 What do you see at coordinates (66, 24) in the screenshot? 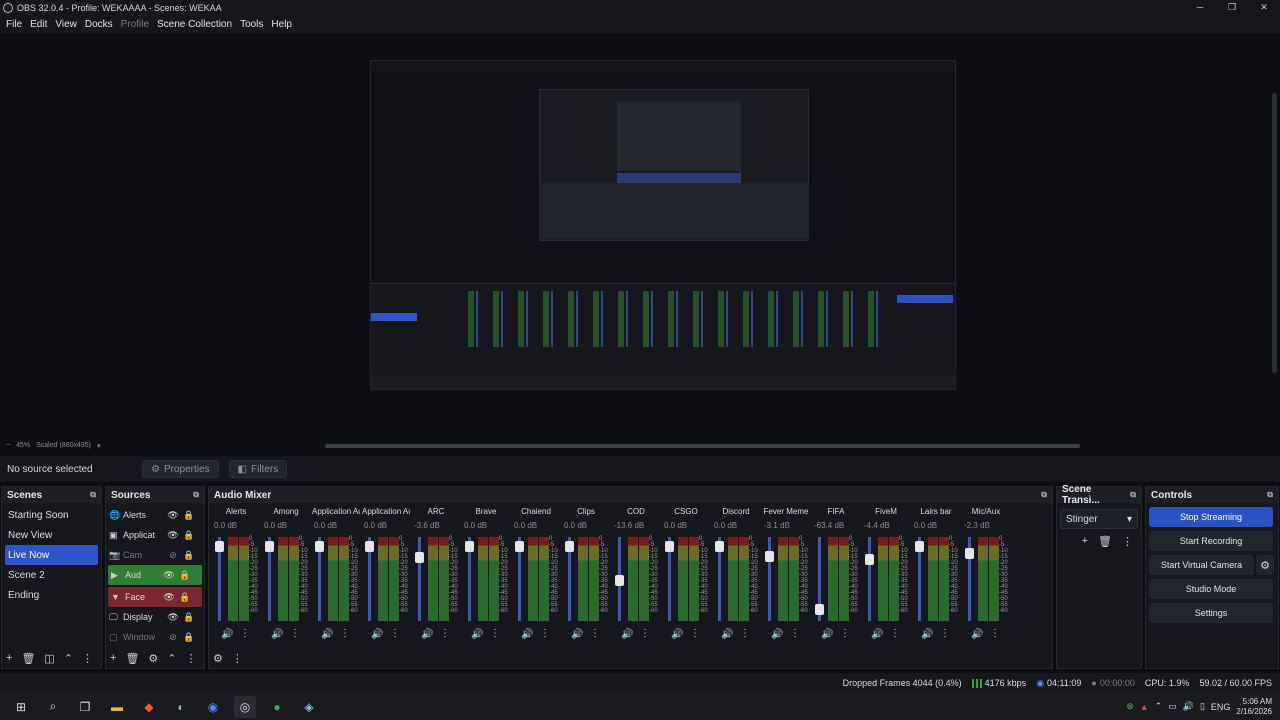
I see `menu-view: View` at bounding box center [66, 24].